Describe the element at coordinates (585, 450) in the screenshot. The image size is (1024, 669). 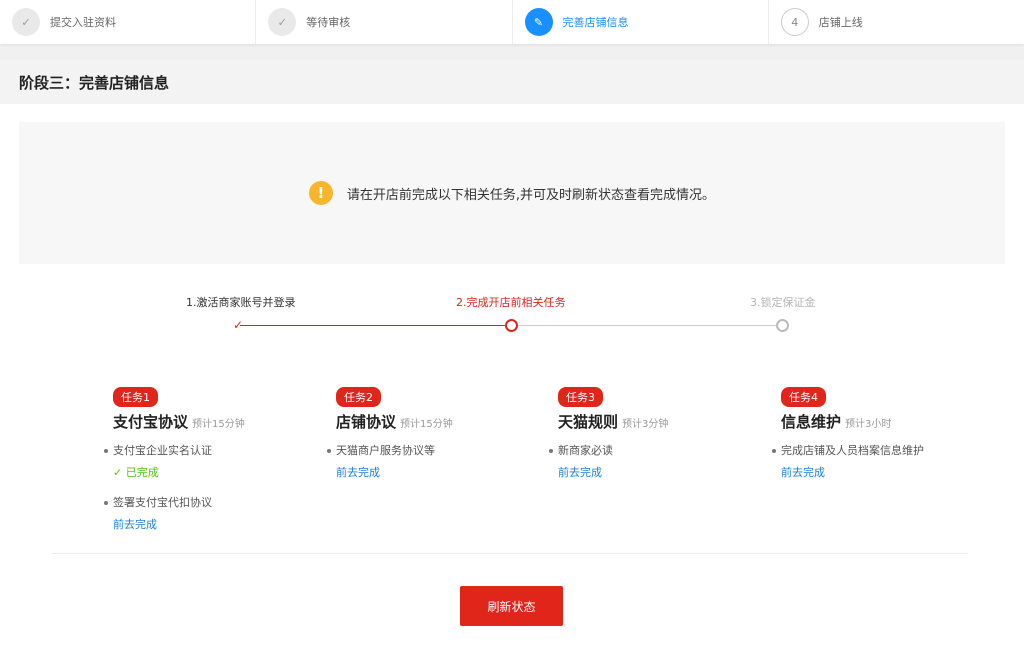
I see `task-item-text: 新商家必读` at that location.